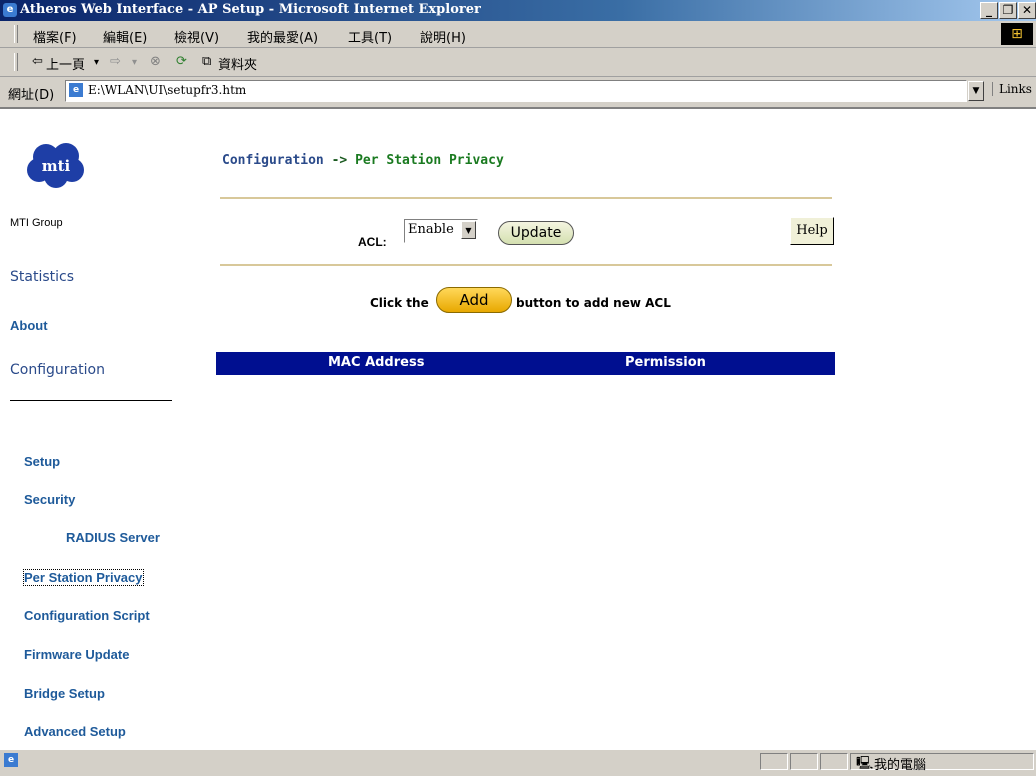 The height and width of the screenshot is (776, 1036). Describe the element at coordinates (1017, 34) in the screenshot. I see `windows-logo-icon: ⊞` at that location.